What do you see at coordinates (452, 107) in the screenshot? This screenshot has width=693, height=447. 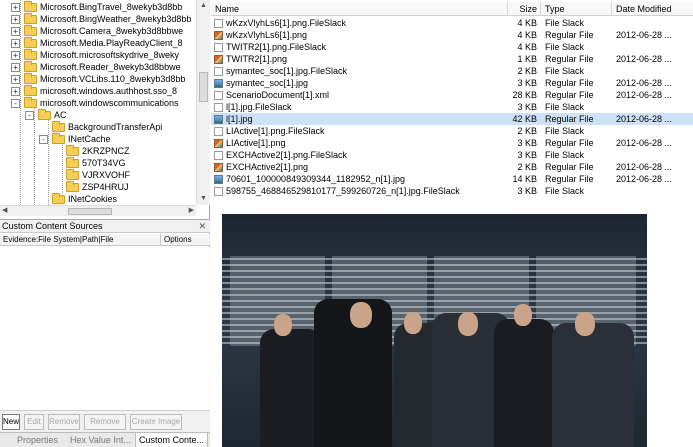 I see `file-row: l[1].jpg.FileSlack 3 KB File Slack` at bounding box center [452, 107].